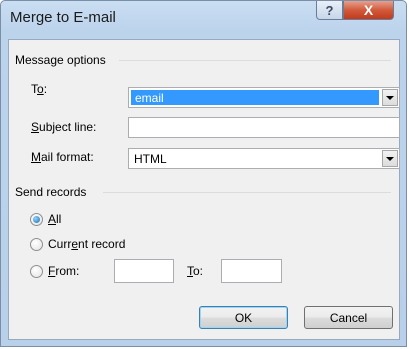 This screenshot has height=349, width=409. I want to click on from-record-input, so click(144, 271).